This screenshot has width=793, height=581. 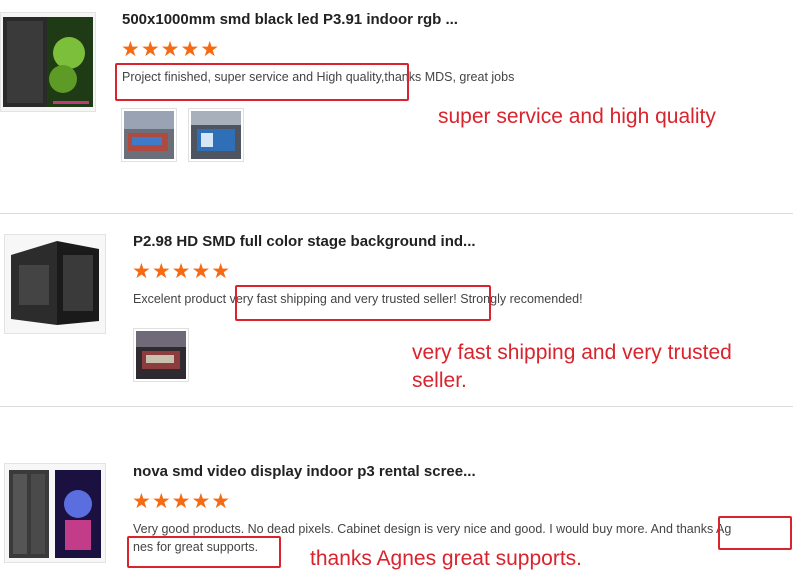 What do you see at coordinates (446, 558) in the screenshot?
I see `annotation-note: thanks Agnes great supports.` at bounding box center [446, 558].